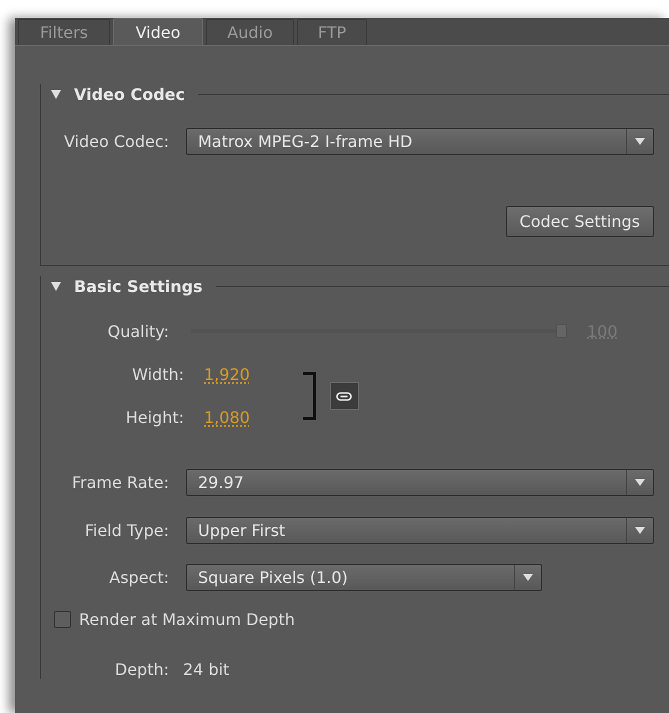  What do you see at coordinates (64, 32) in the screenshot?
I see `tab: Filters` at bounding box center [64, 32].